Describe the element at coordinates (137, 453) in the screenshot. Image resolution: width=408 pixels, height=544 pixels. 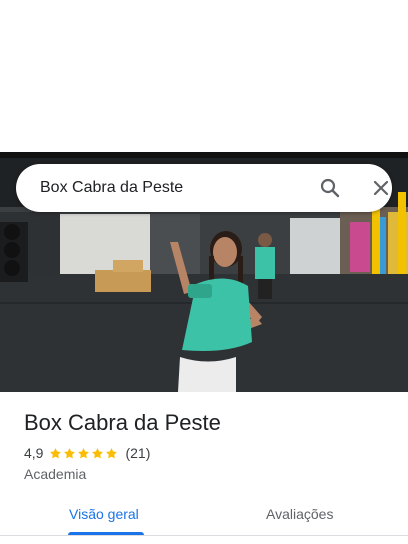
I see `review-count: (21)` at that location.